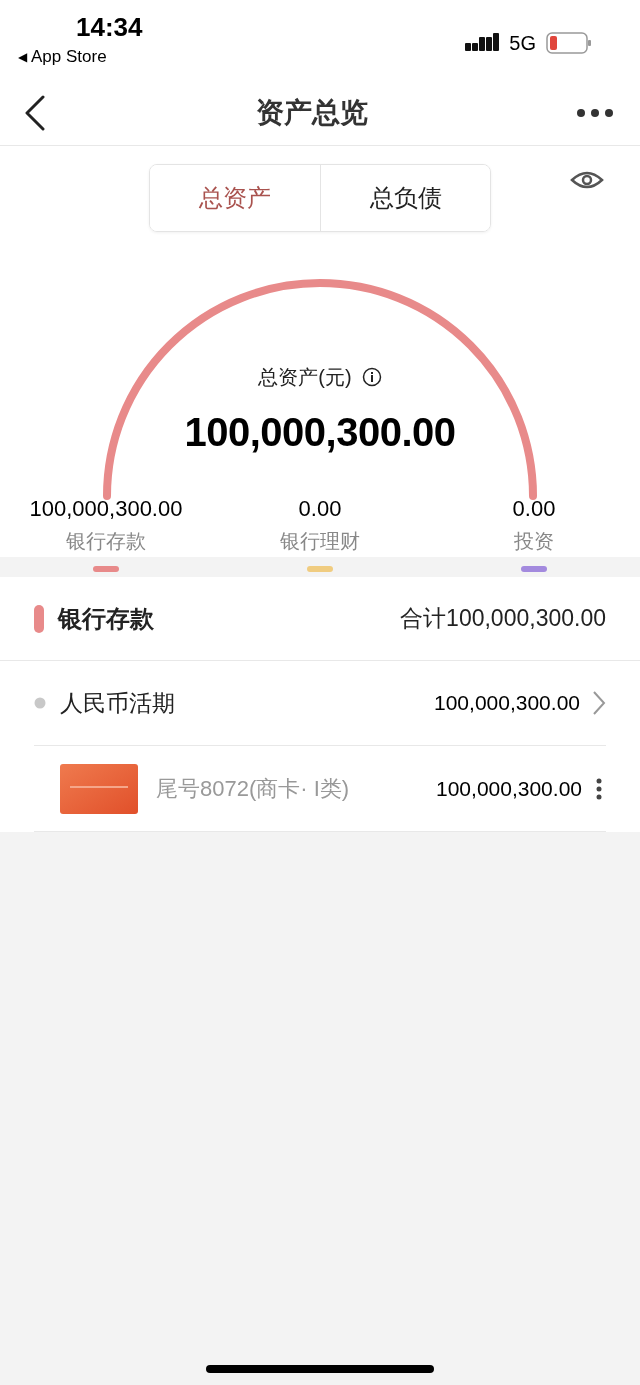  What do you see at coordinates (99, 788) in the screenshot?
I see `bank-card-icon` at bounding box center [99, 788].